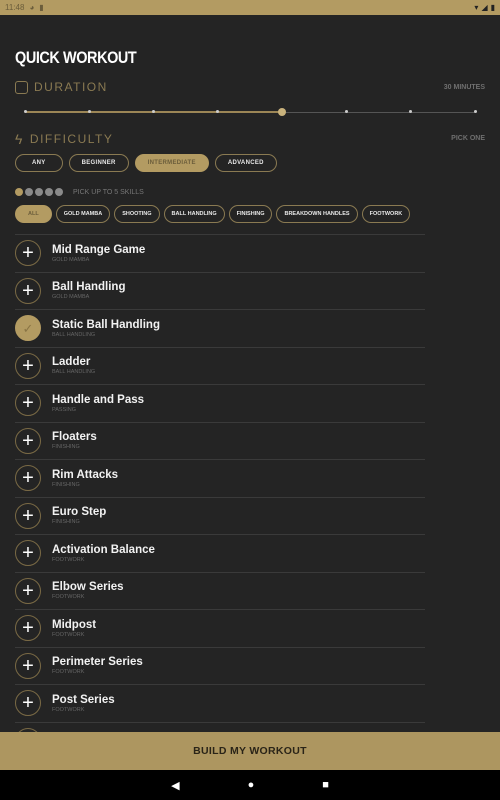 The width and height of the screenshot is (500, 800). I want to click on drill-text: Euro Step FINISHING, so click(79, 515).